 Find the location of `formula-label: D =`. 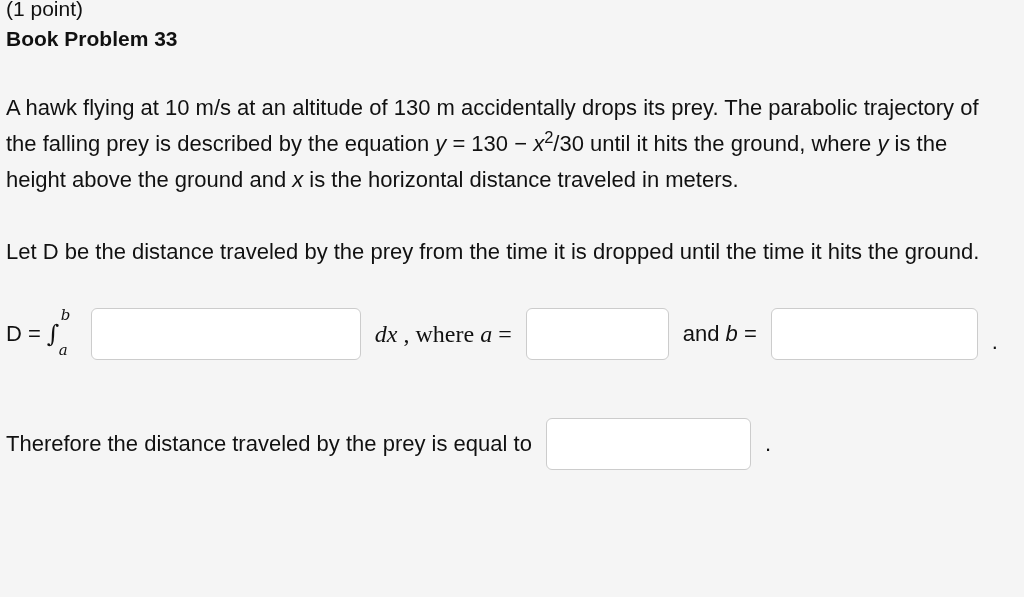

formula-label: D = is located at coordinates (23, 334).